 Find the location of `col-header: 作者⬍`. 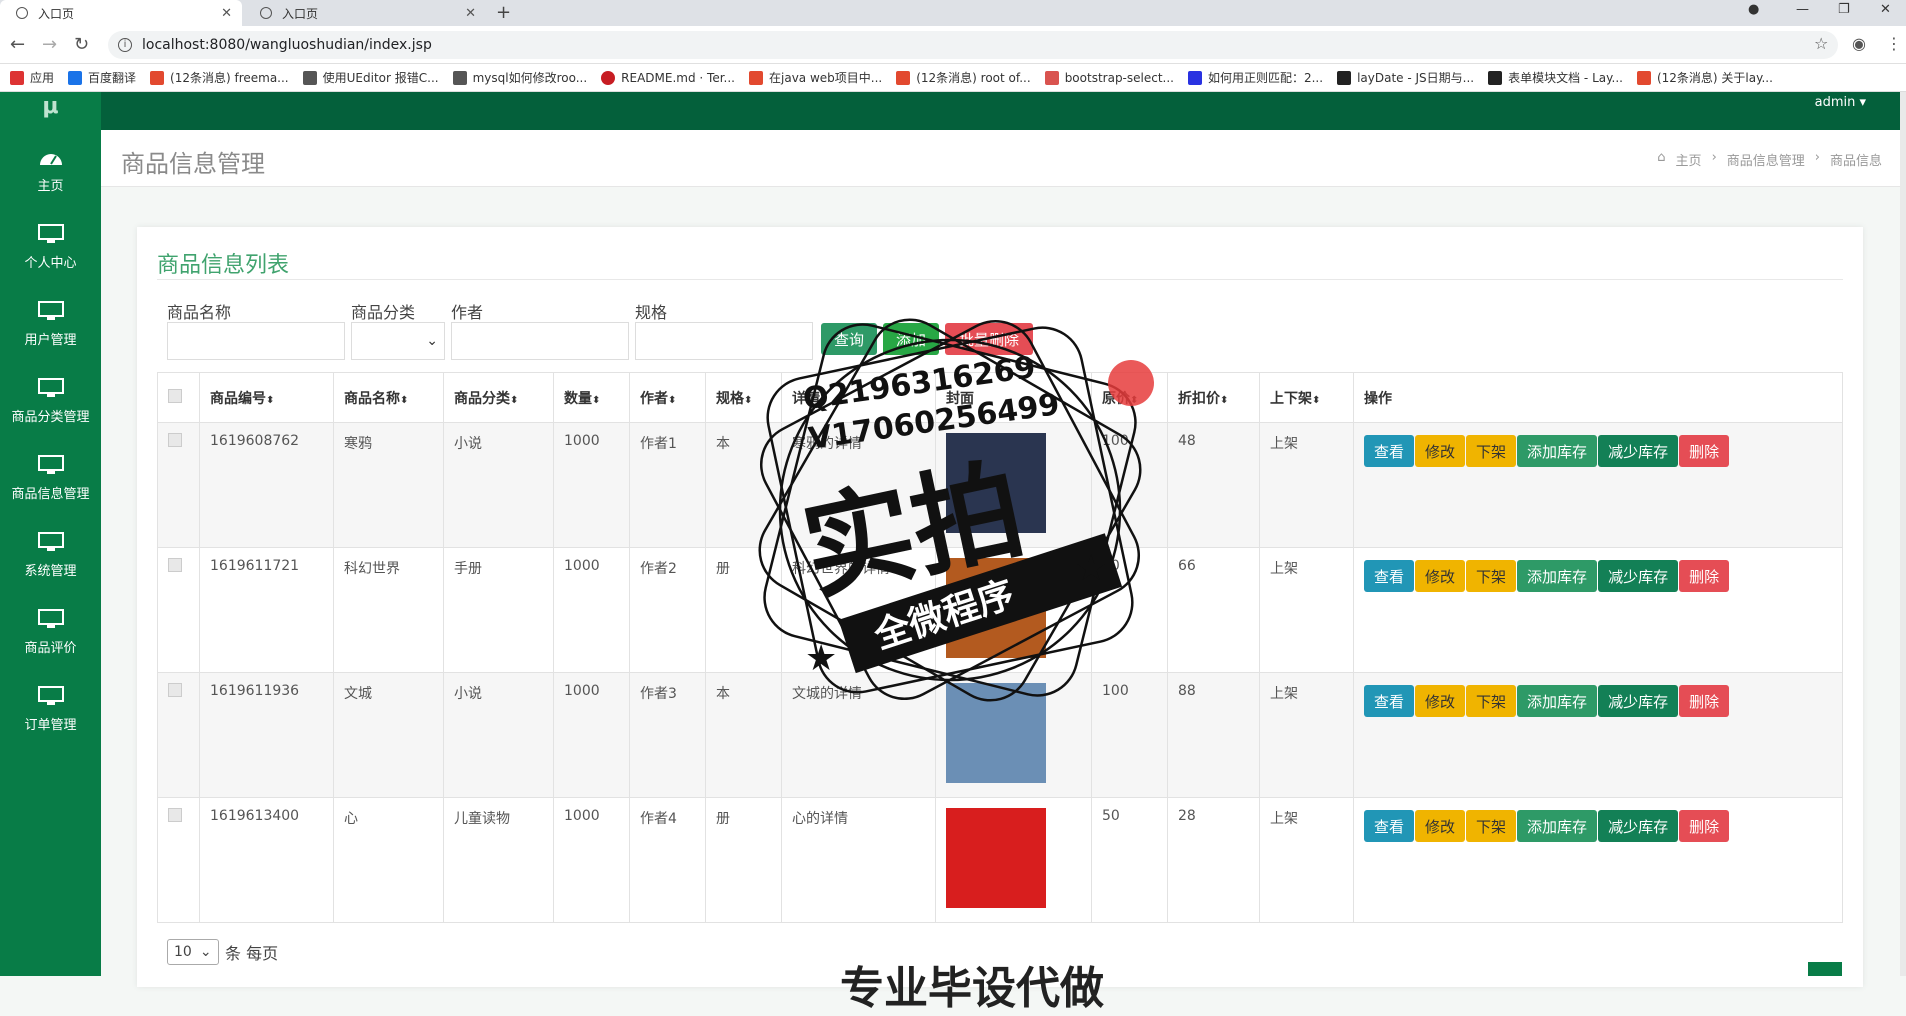

col-header: 作者⬍ is located at coordinates (667, 397).